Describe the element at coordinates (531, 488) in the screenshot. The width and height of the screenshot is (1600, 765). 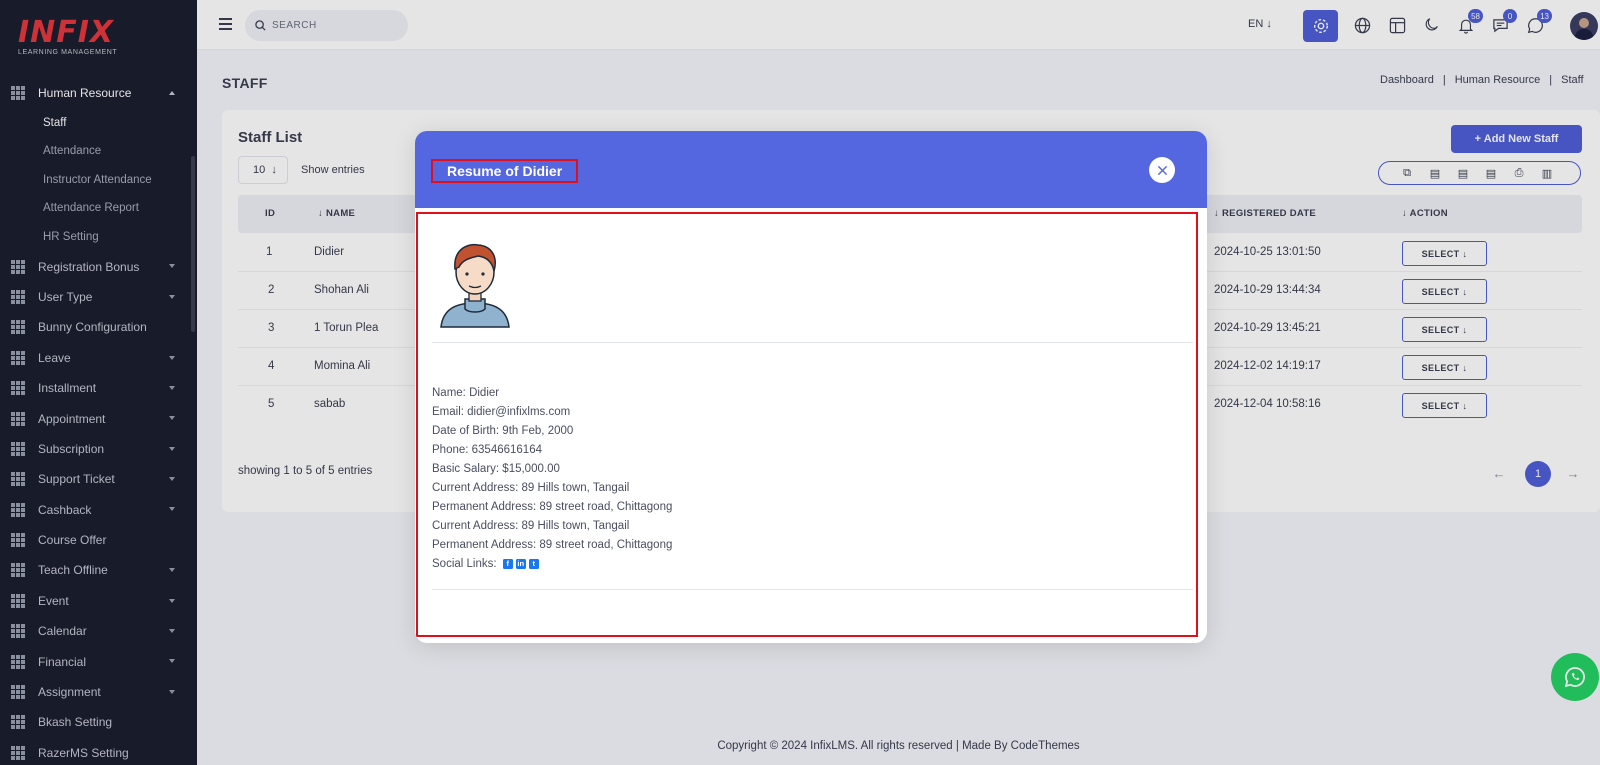
I see `resume-current-address: Current Address: 89 Hills town, Tangail` at that location.